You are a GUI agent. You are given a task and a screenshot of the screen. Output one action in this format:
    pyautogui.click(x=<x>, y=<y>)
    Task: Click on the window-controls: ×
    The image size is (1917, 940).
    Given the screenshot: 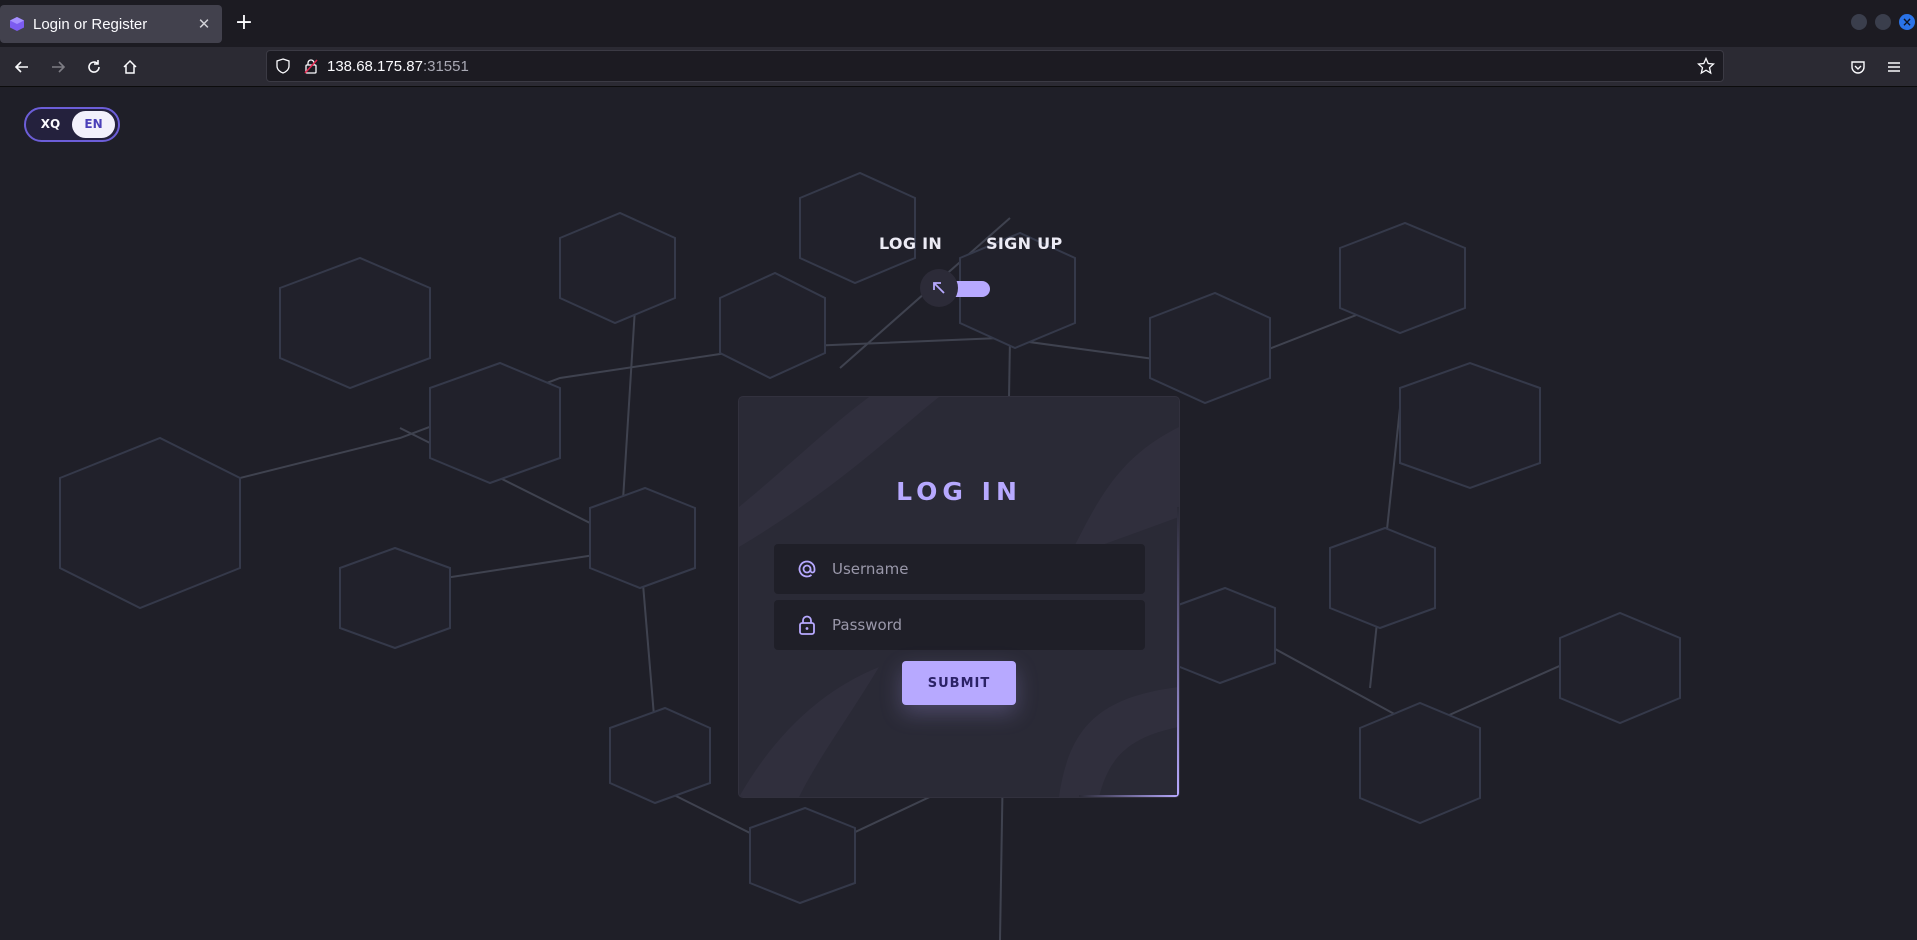 What is the action you would take?
    pyautogui.click(x=1883, y=22)
    